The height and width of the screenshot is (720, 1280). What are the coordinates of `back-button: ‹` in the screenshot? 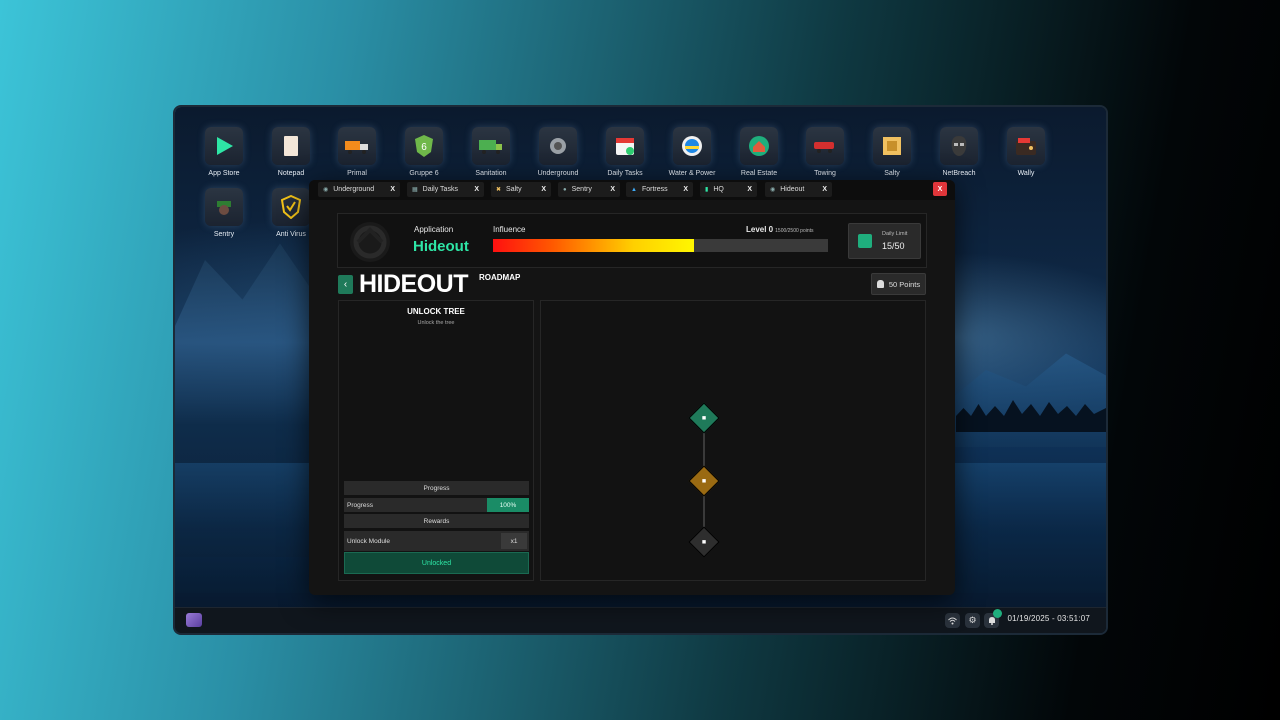 It's located at (345, 284).